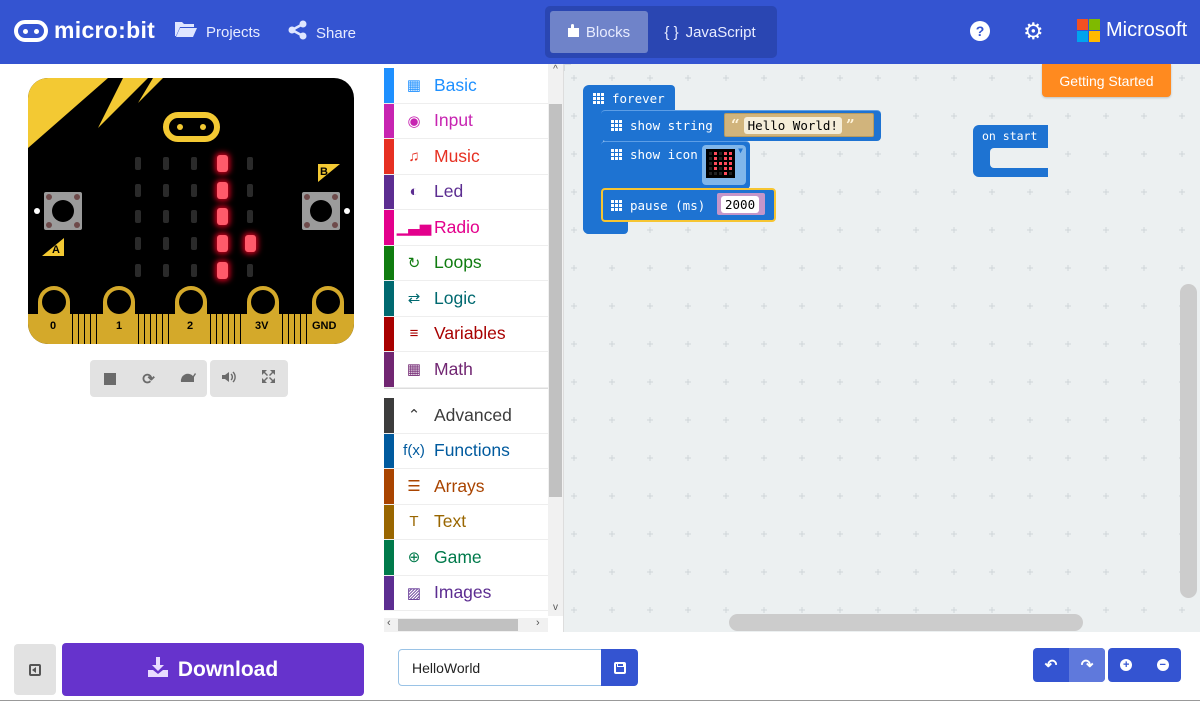  Describe the element at coordinates (1087, 665) in the screenshot. I see `redo-button: ↷` at that location.